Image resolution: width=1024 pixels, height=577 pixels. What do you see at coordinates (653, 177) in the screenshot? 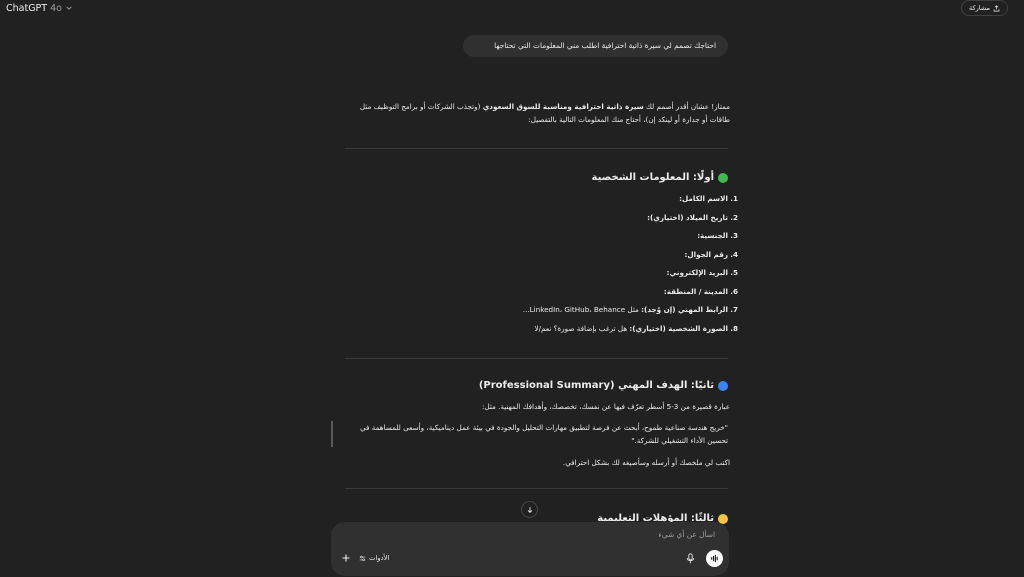
I see `section1-title: أولًا: المعلومات الشخصية` at bounding box center [653, 177].